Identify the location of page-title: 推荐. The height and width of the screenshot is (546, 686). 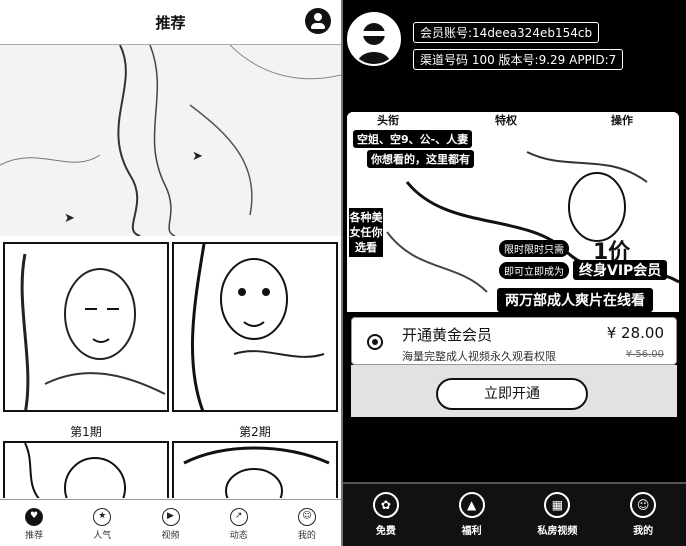
(170, 23).